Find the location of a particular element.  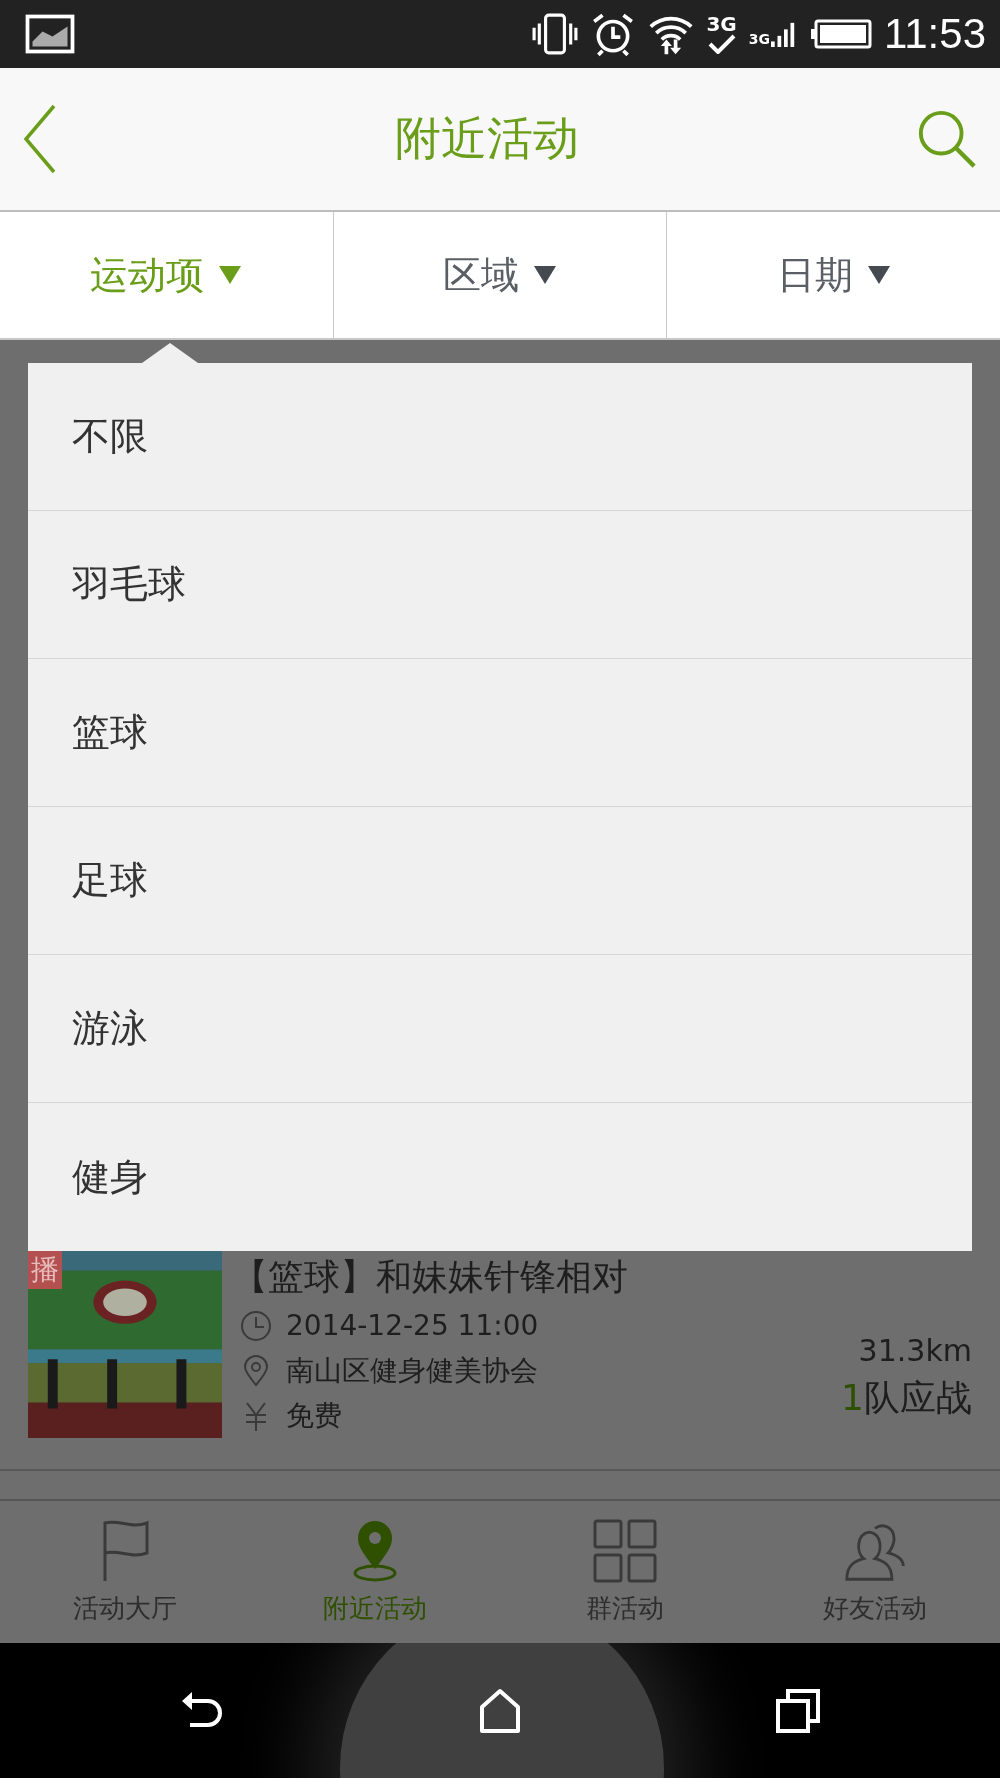

search-icon is located at coordinates (947, 139).